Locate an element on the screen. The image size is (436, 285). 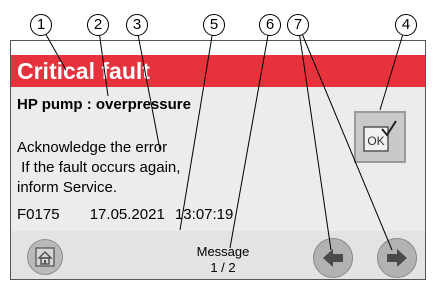
callout-7: 7 is located at coordinates (298, 25).